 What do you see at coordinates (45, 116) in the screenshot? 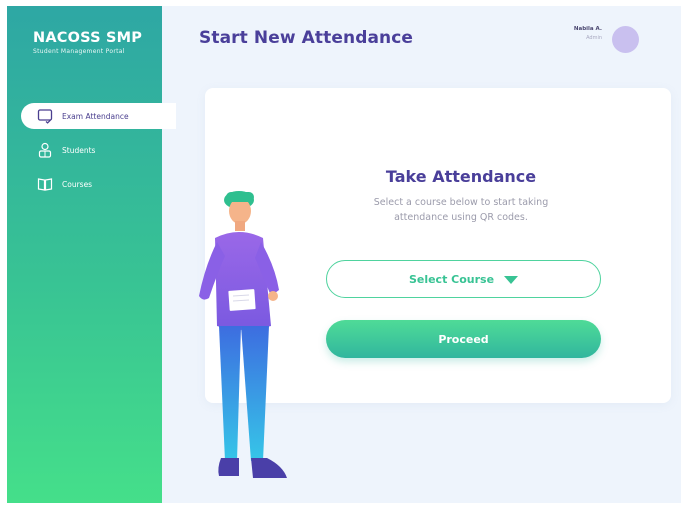
I see `monitor-check-icon` at bounding box center [45, 116].